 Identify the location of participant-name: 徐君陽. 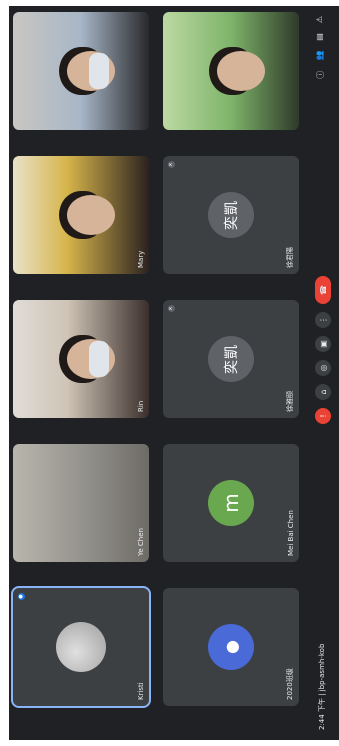
(290, 257).